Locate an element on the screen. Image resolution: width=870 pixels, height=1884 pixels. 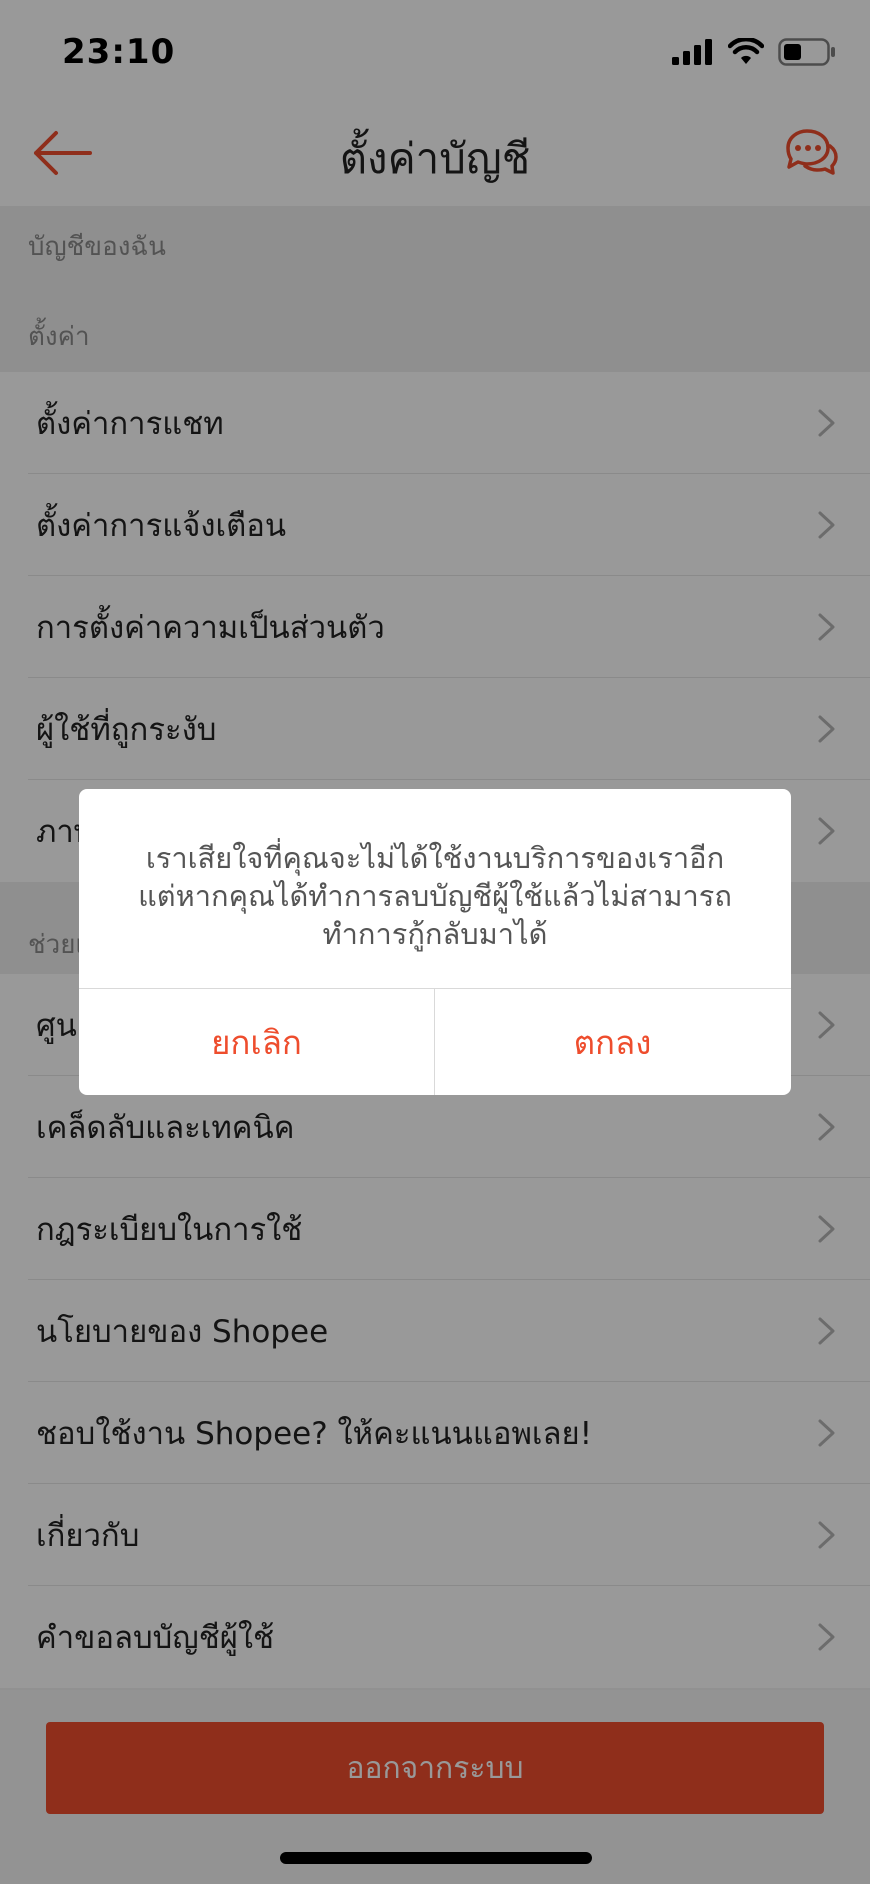
confirm-button: ตกลง is located at coordinates (612, 1042).